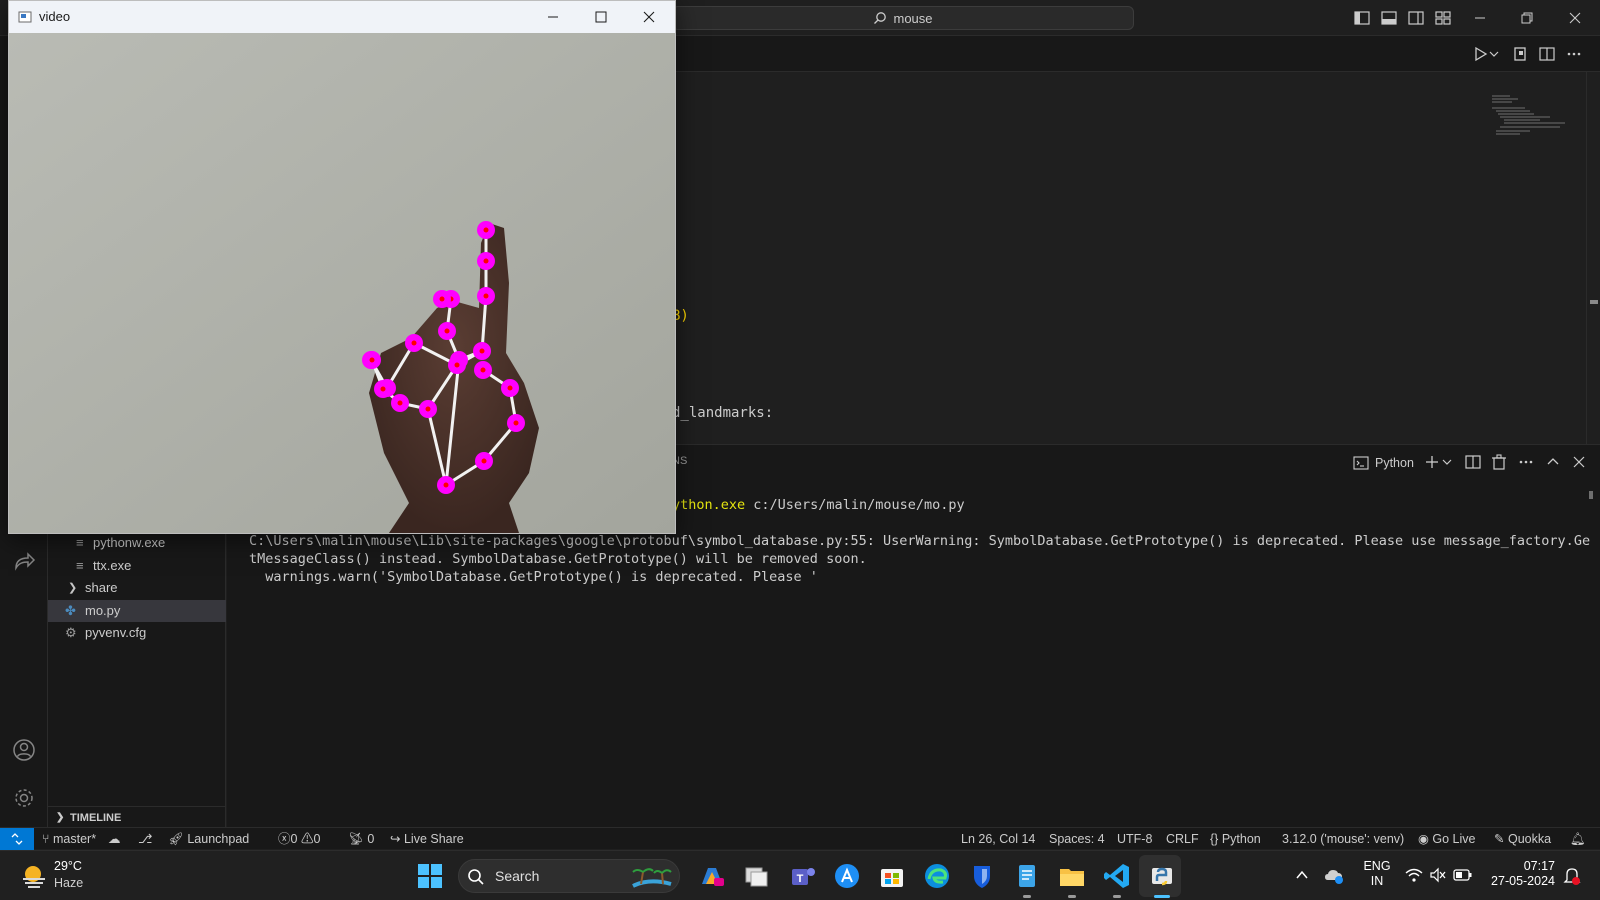  What do you see at coordinates (1077, 839) in the screenshot?
I see `indentation: Spaces: 4` at bounding box center [1077, 839].